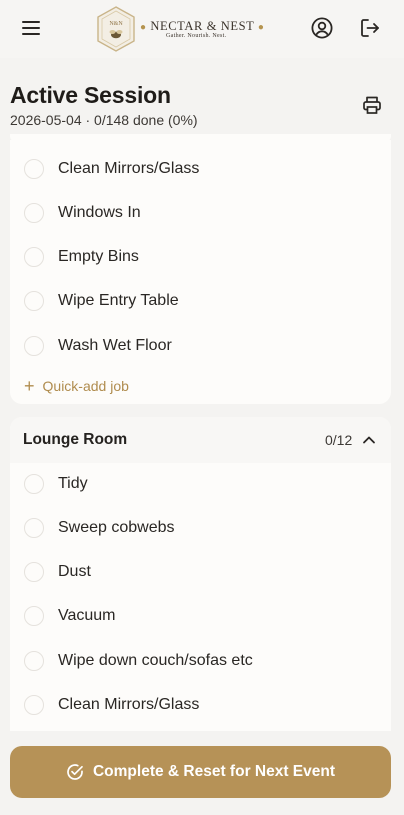 Image resolution: width=404 pixels, height=815 pixels. Describe the element at coordinates (116, 527) in the screenshot. I see `task-label: Sweep cobwebs` at that location.